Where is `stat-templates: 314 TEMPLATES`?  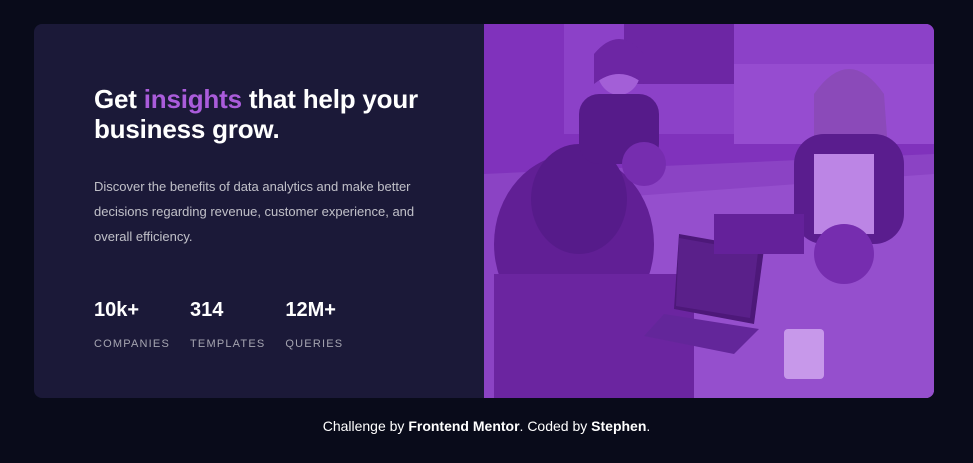 stat-templates: 314 TEMPLATES is located at coordinates (227, 324).